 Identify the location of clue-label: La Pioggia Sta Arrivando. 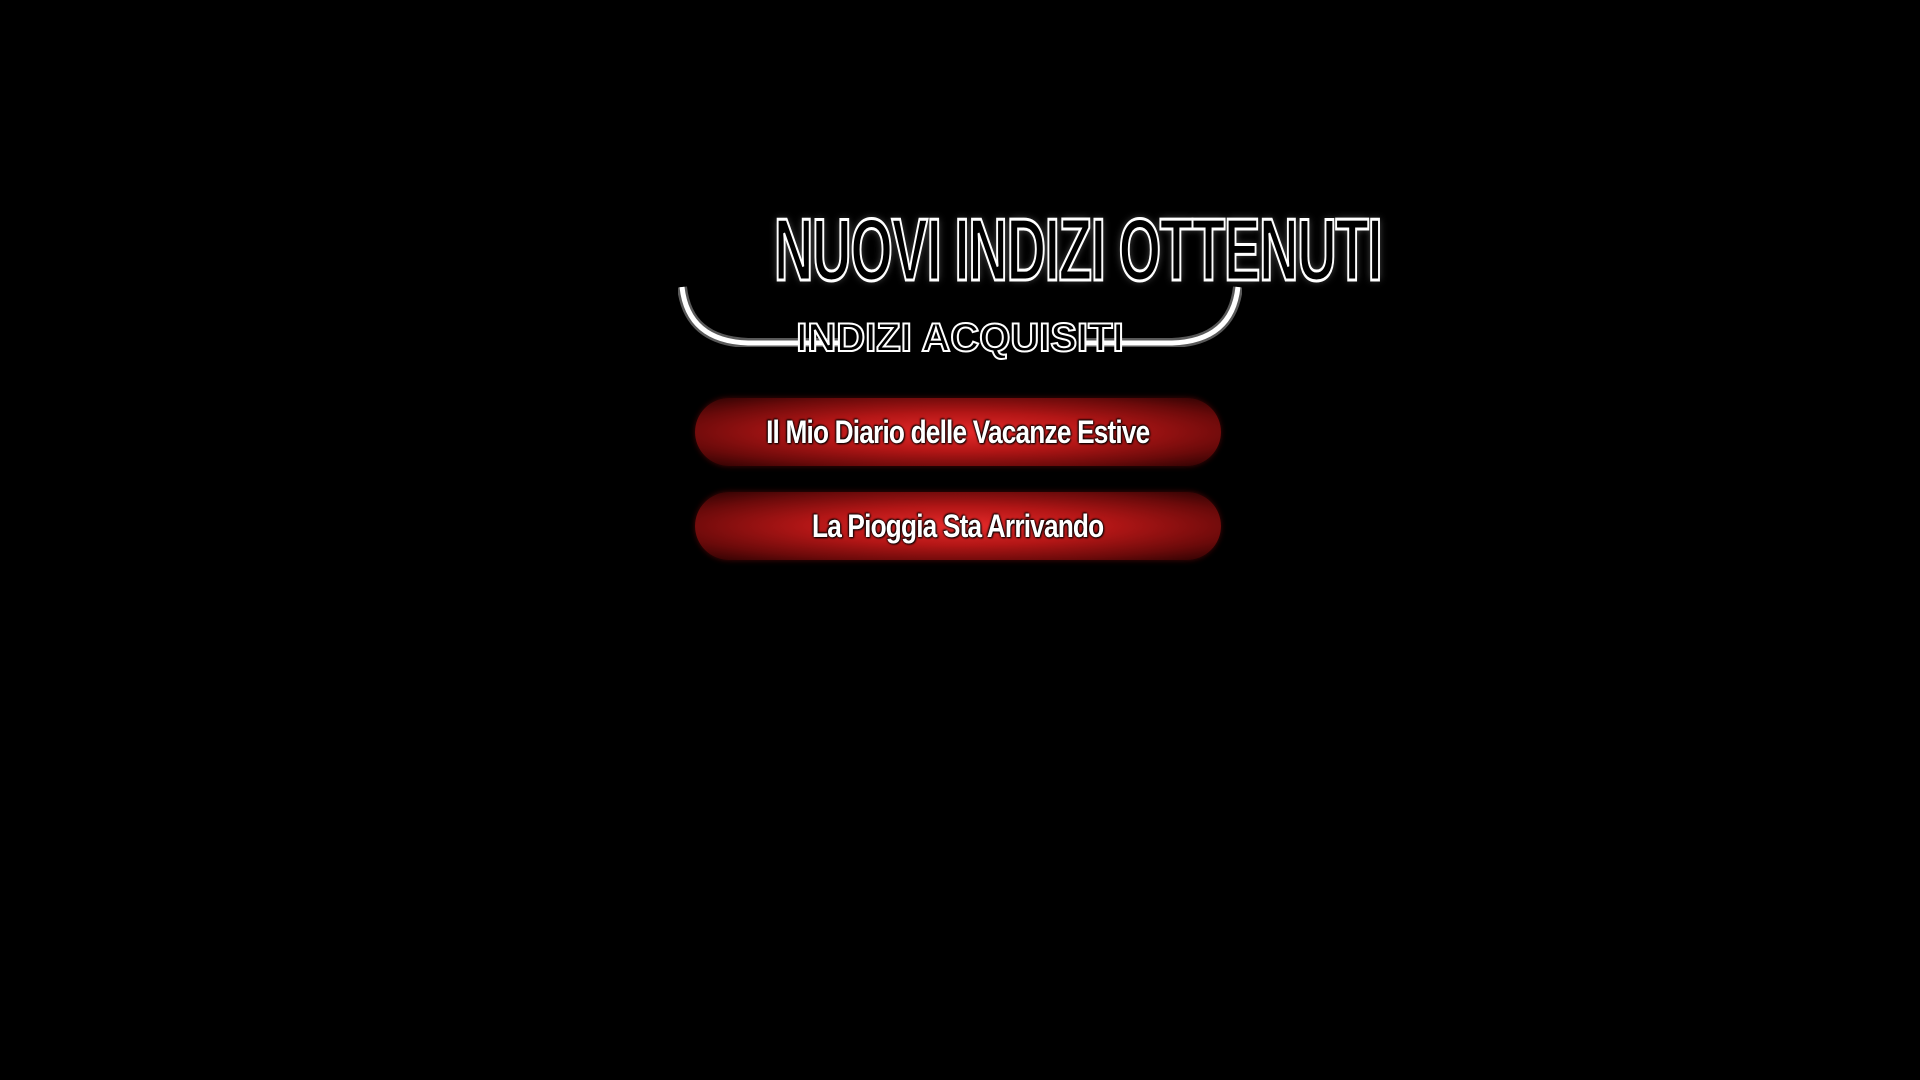
(958, 525).